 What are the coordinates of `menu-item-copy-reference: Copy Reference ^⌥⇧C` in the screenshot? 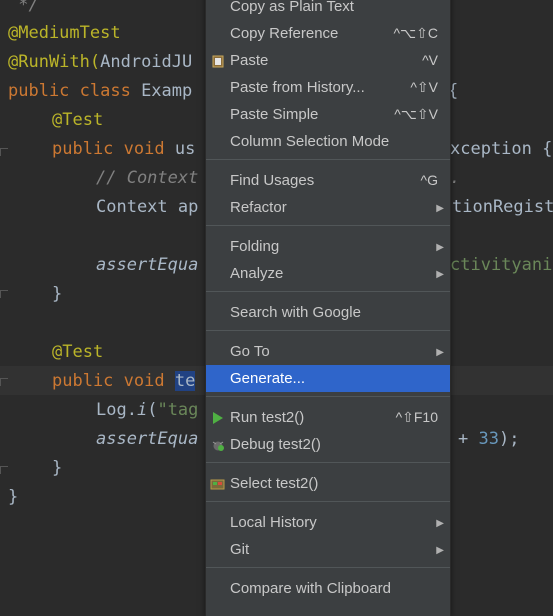 It's located at (328, 33).